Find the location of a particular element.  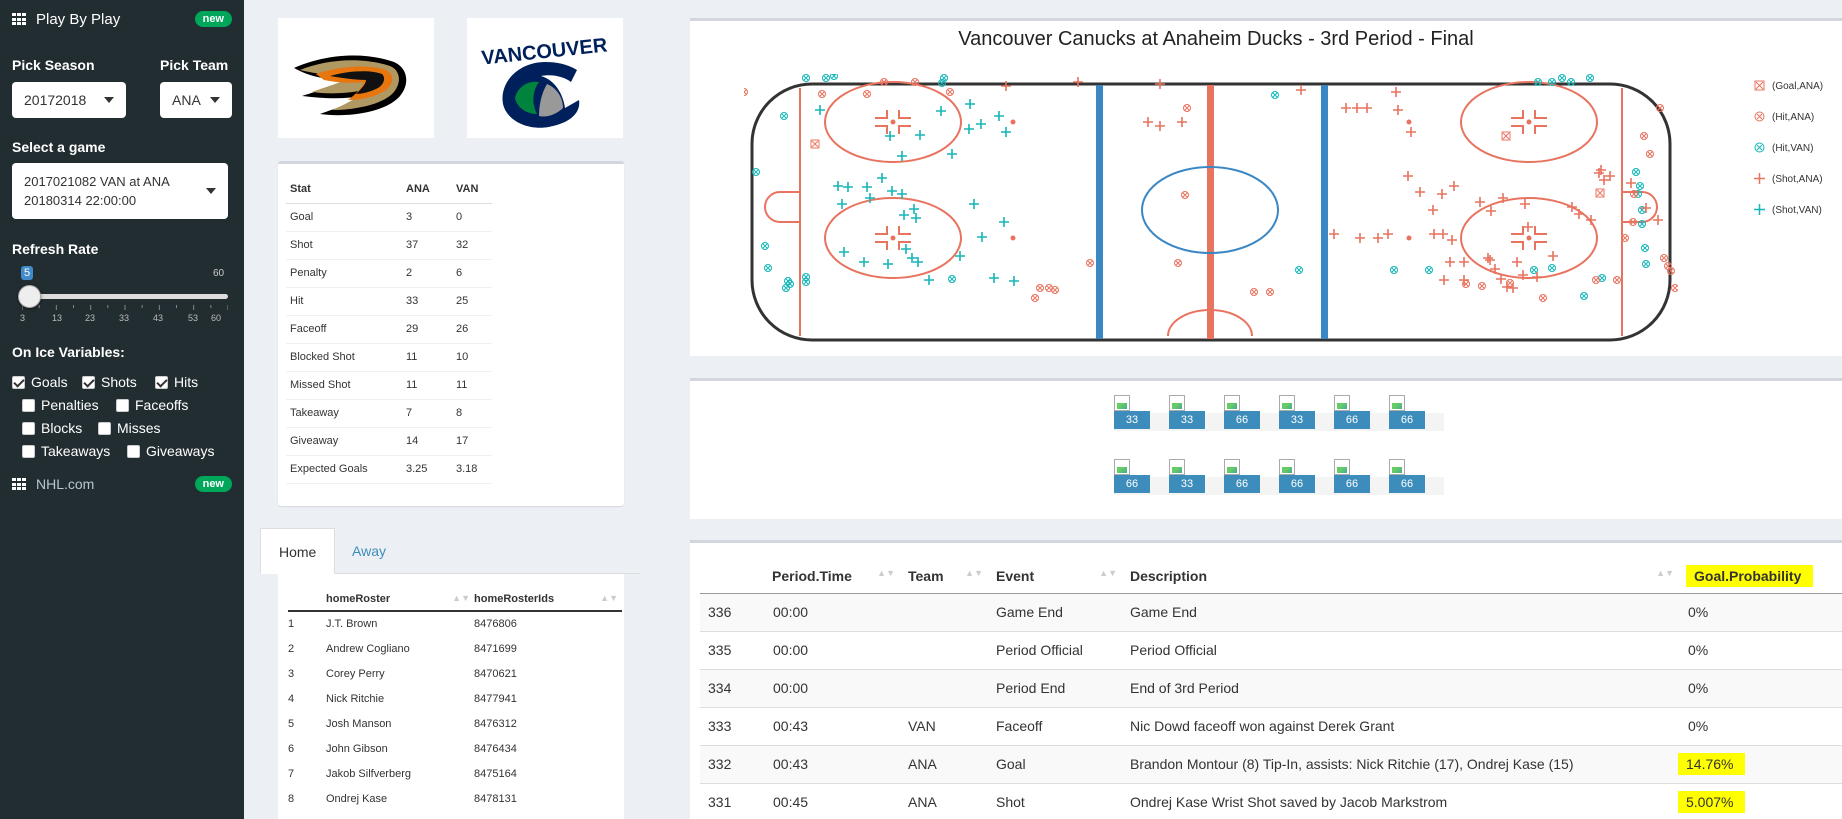

tick-label: 60 is located at coordinates (216, 318).